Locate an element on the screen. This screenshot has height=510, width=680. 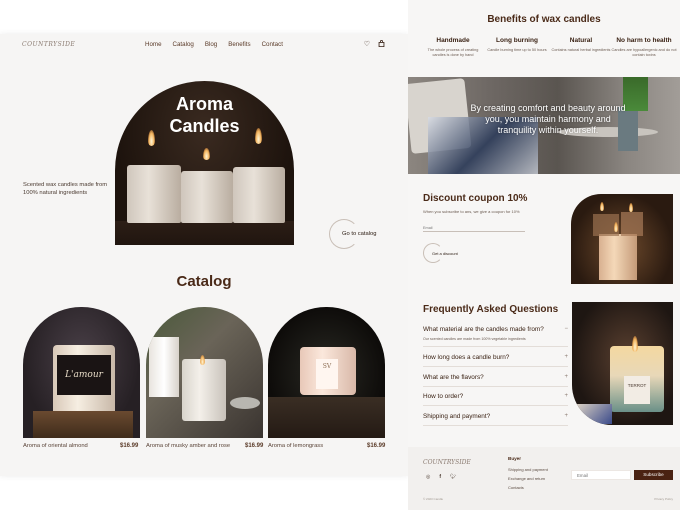
footer-email-input is located at coordinates (601, 475).